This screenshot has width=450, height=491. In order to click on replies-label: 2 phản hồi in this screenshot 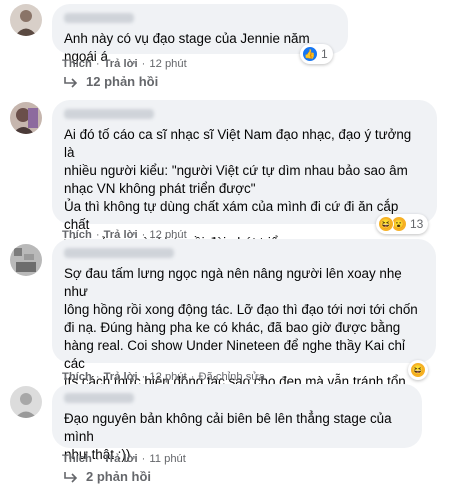, I will do `click(118, 476)`.